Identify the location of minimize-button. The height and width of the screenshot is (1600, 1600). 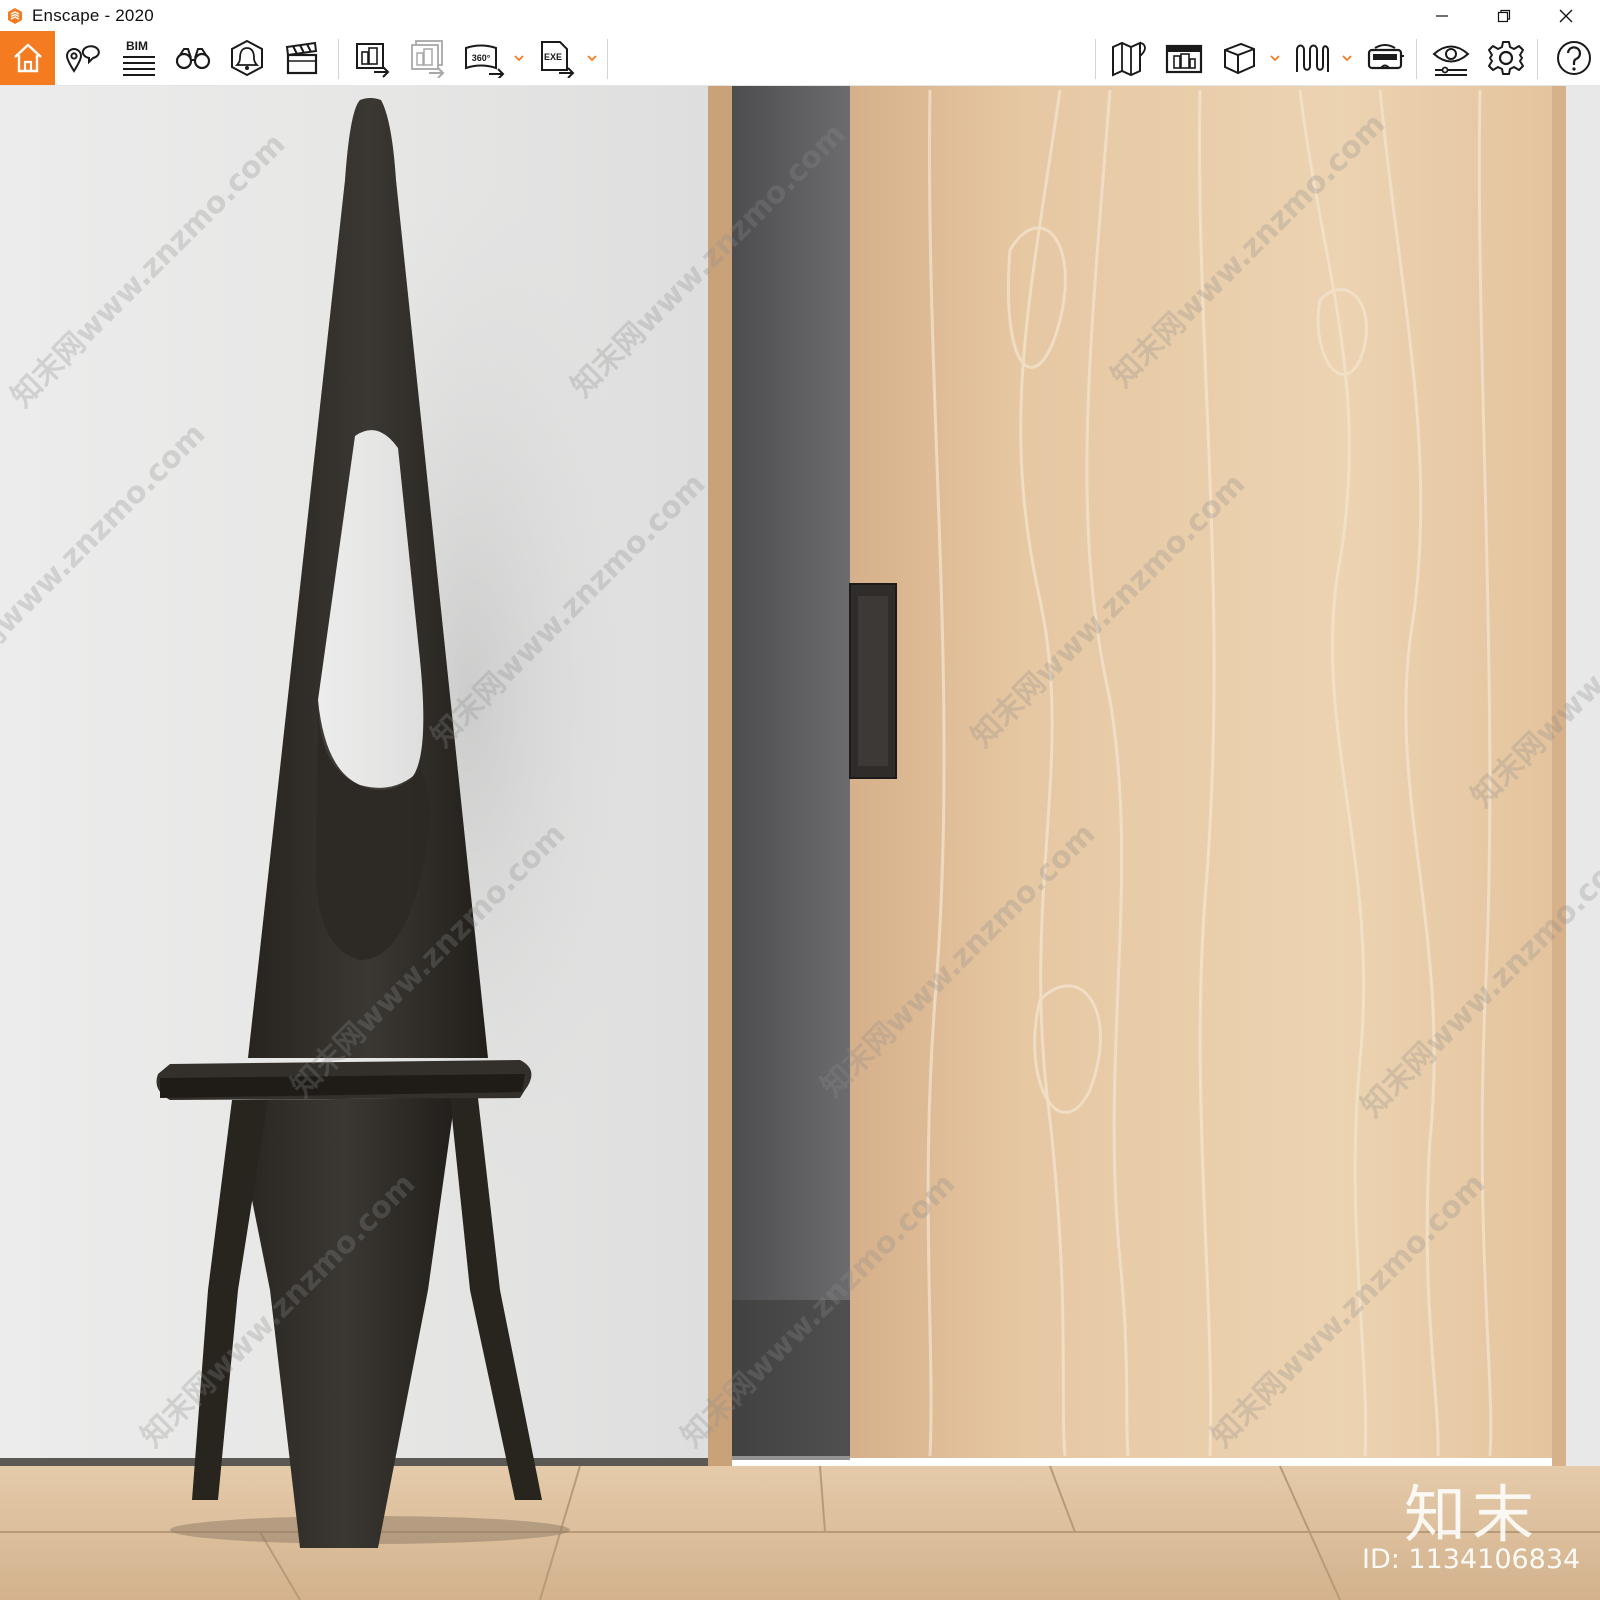
(1442, 15).